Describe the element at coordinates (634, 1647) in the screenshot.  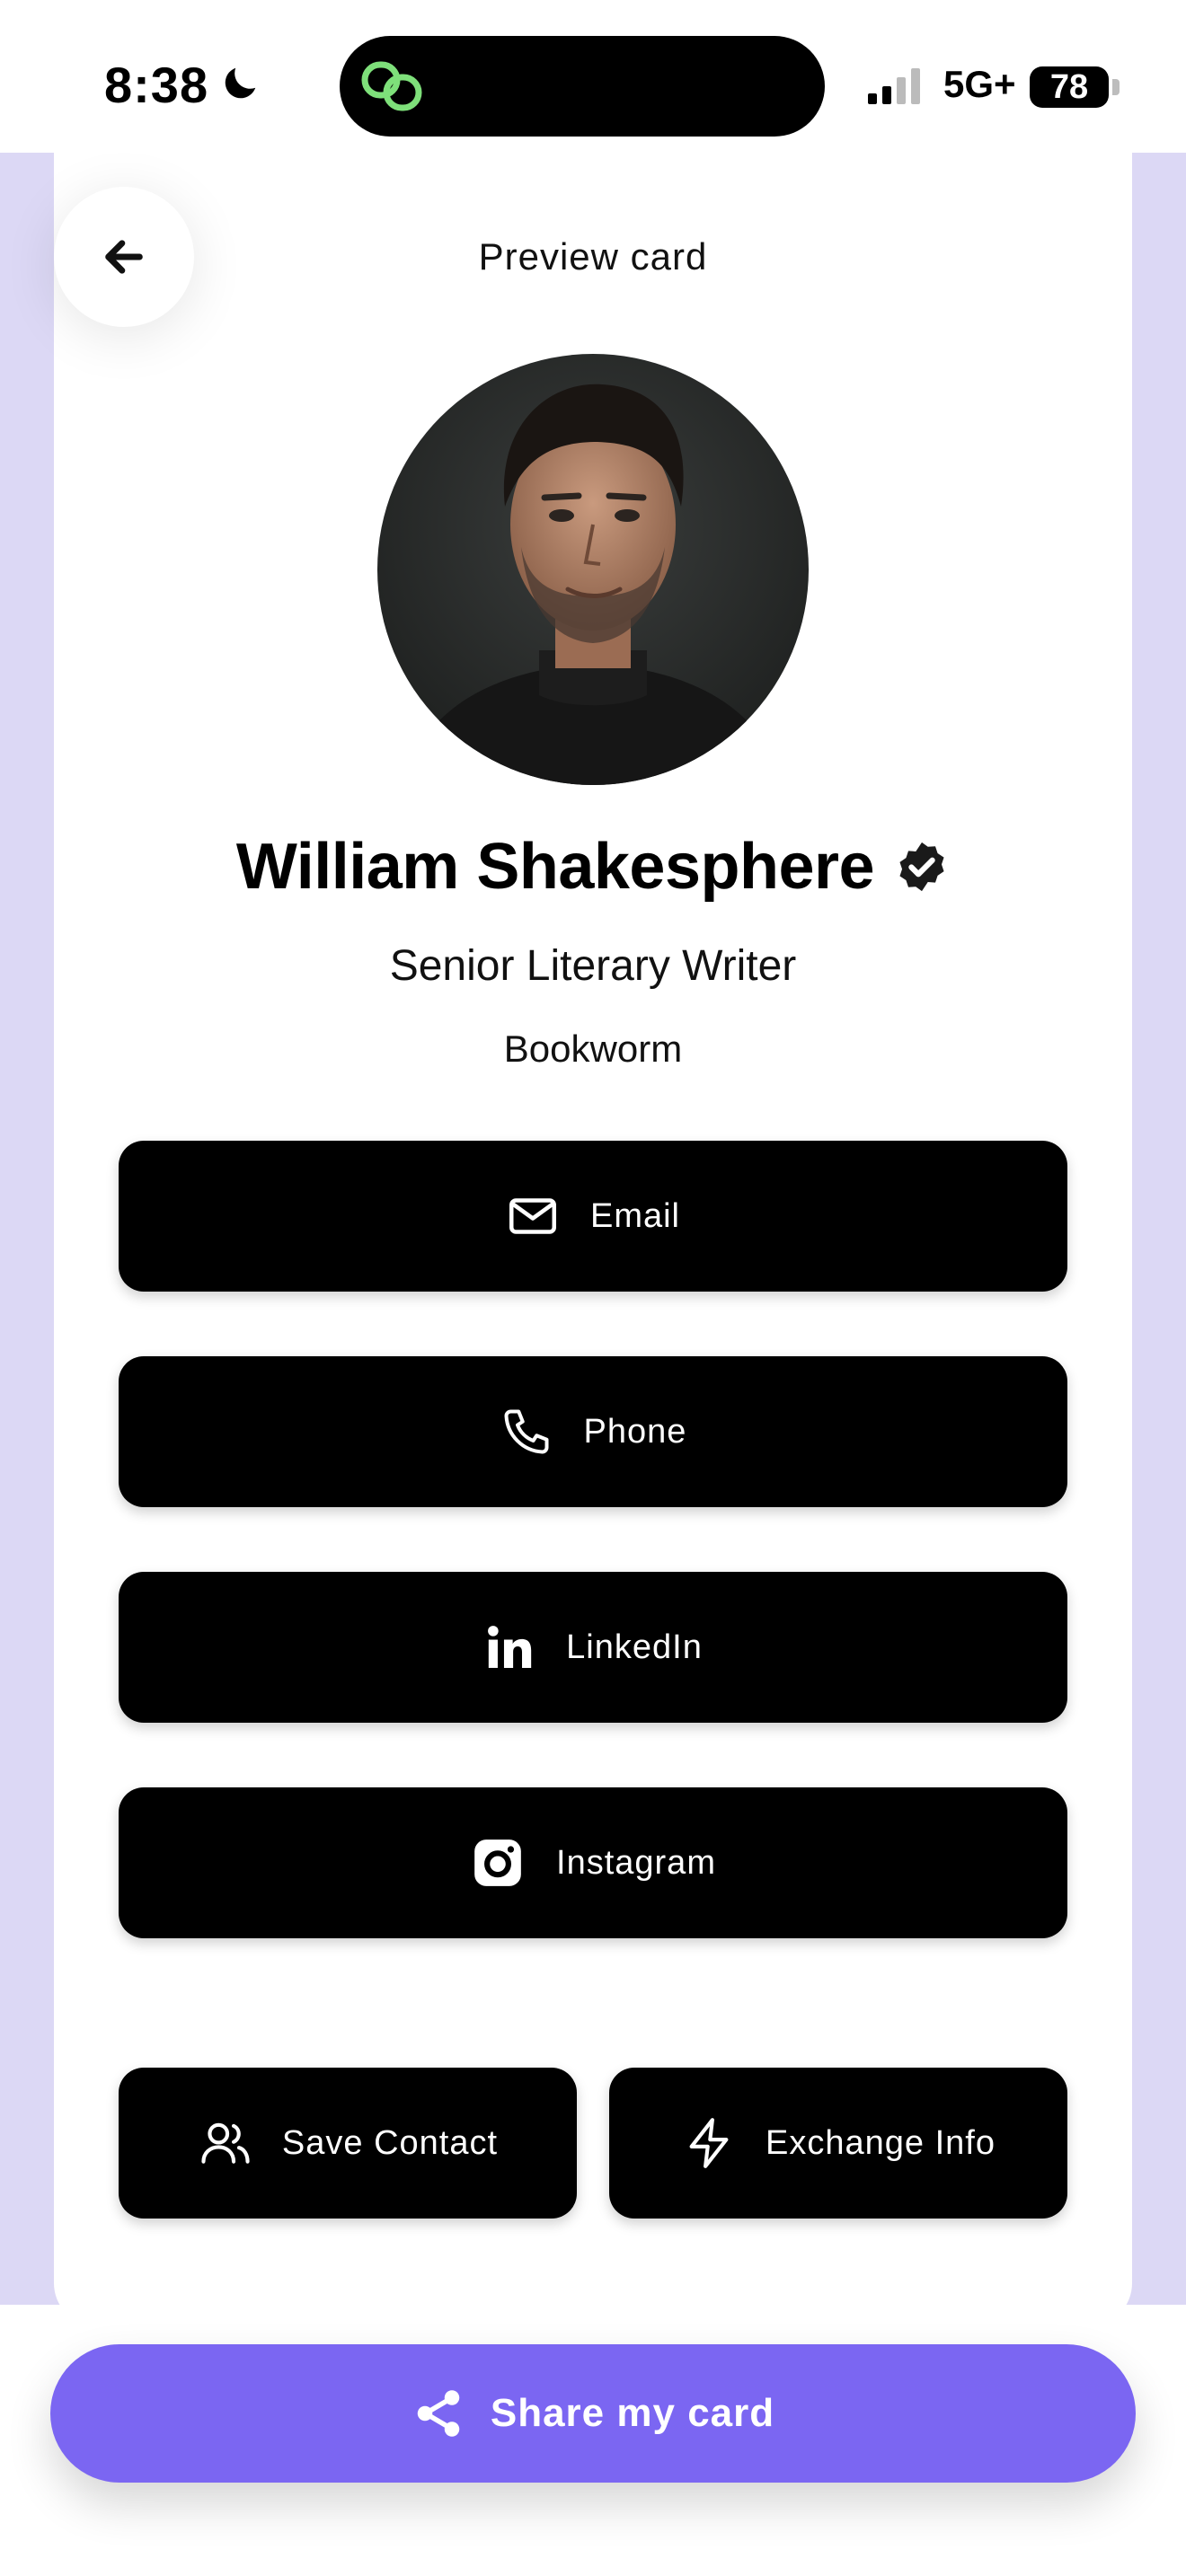
I see `linkedin-label: LinkedIn` at that location.